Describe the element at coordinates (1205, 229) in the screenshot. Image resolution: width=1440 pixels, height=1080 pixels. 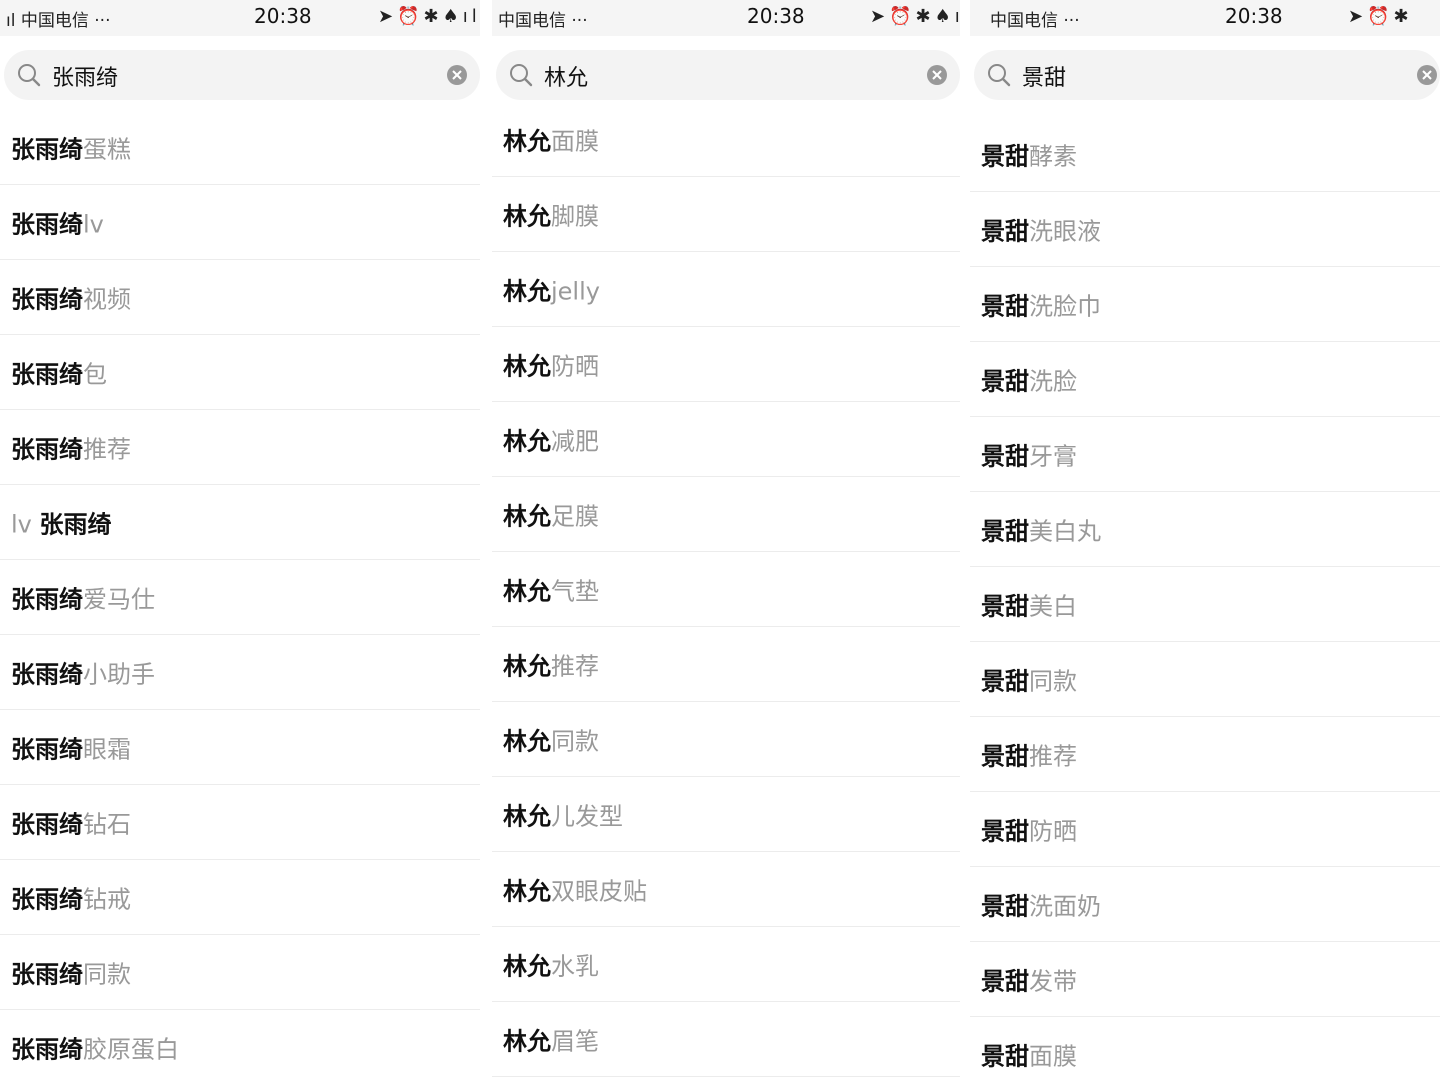
I see `suggestion-item: 景甜洗眼液` at that location.